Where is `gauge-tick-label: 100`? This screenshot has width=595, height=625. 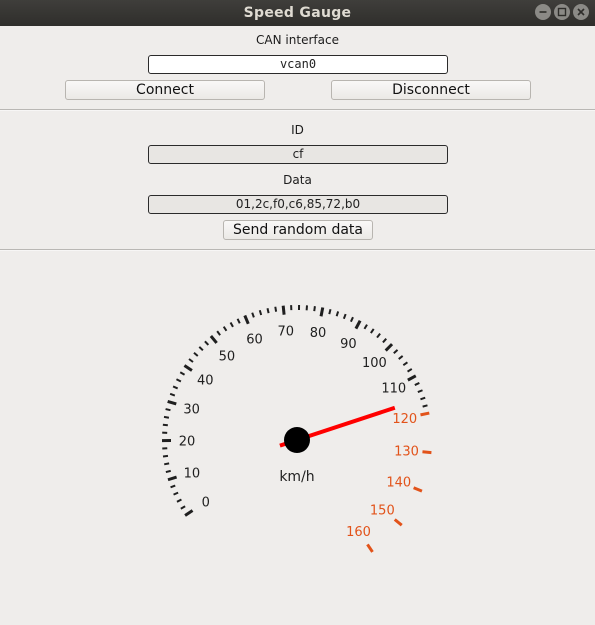 gauge-tick-label: 100 is located at coordinates (374, 363).